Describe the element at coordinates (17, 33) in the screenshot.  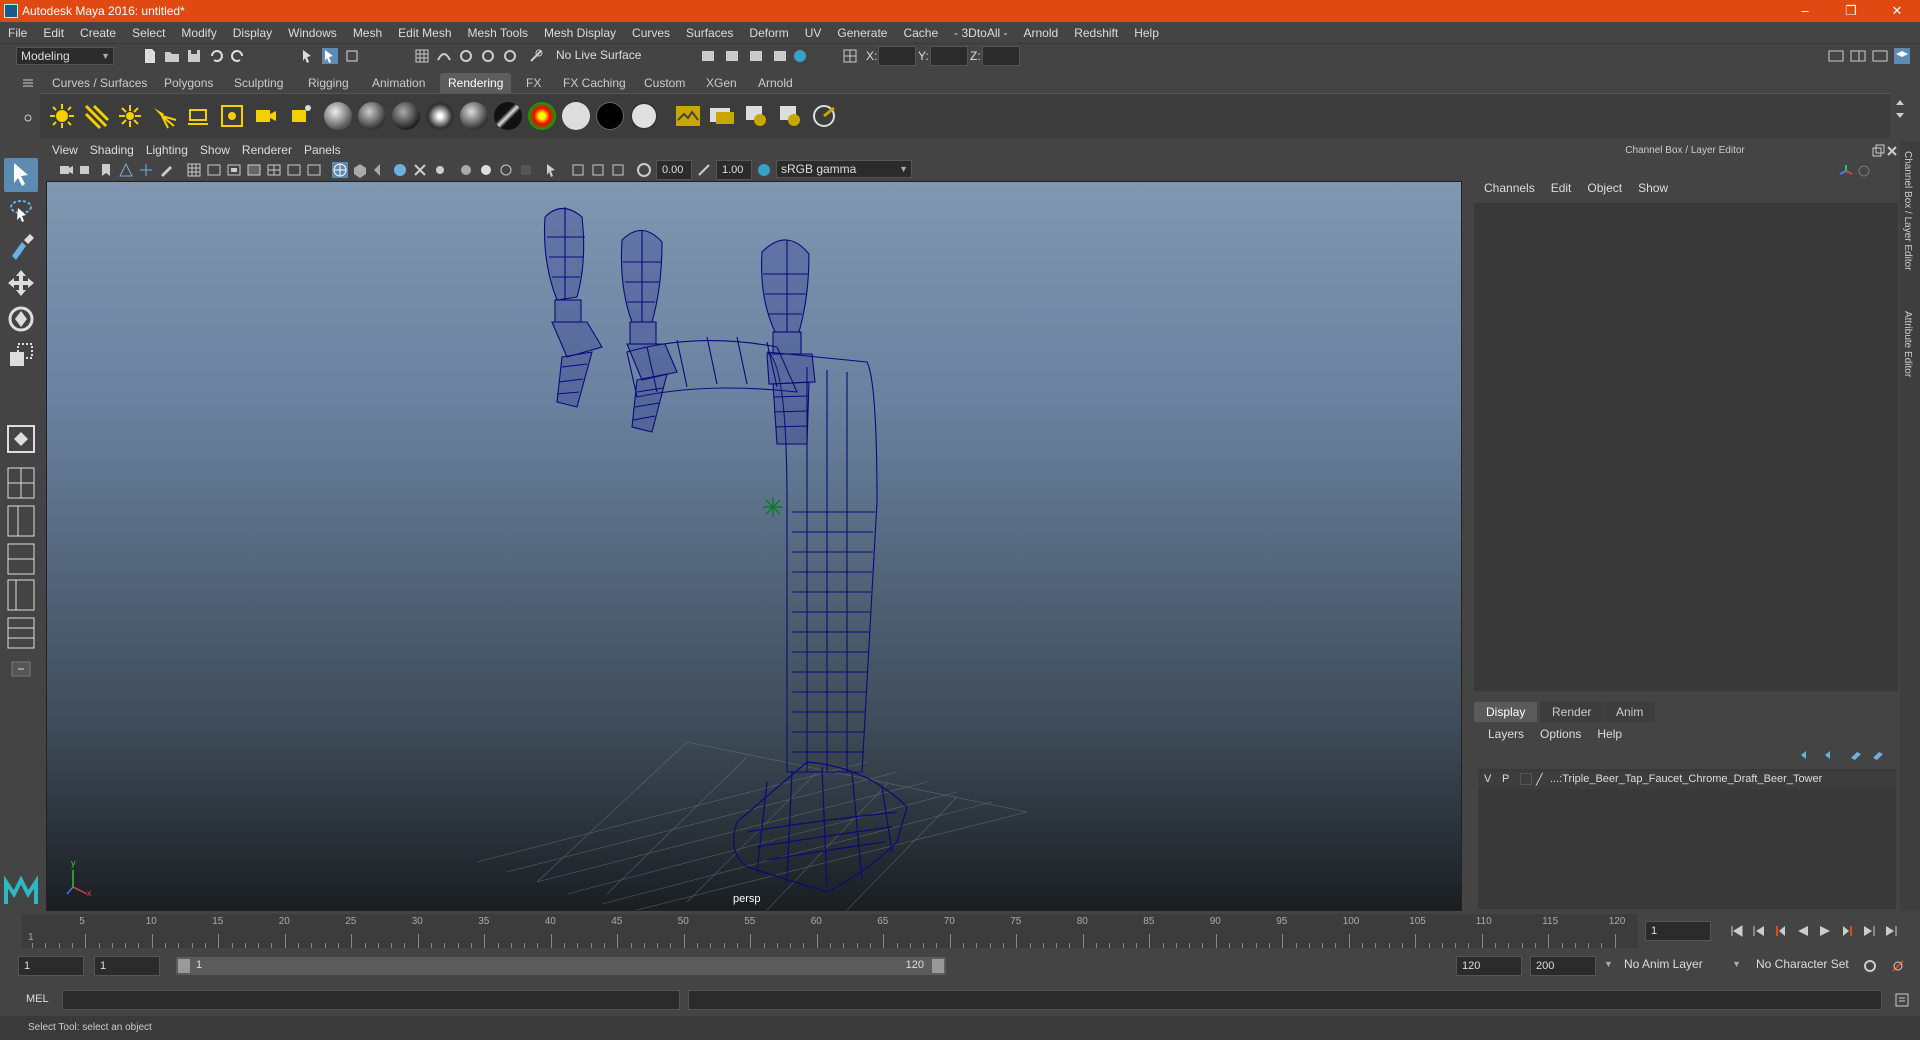
I see `menu-file: File` at that location.